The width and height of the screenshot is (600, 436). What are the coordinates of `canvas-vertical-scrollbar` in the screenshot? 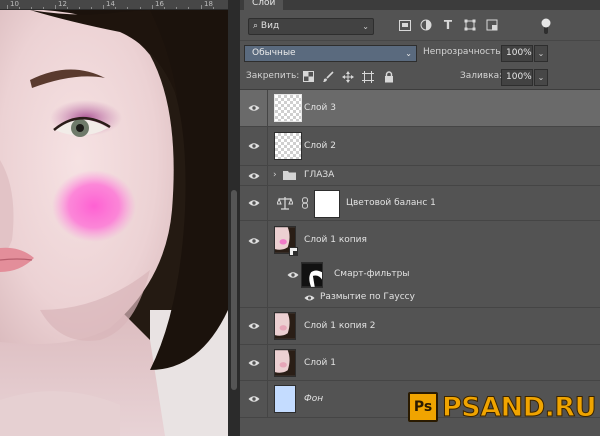 It's located at (234, 218).